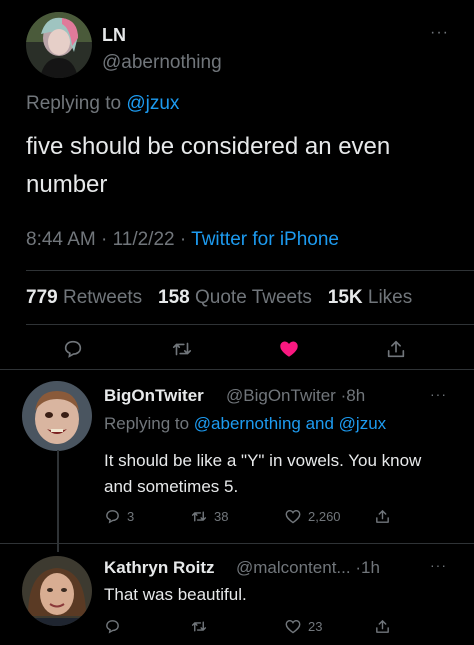 The width and height of the screenshot is (474, 645). Describe the element at coordinates (175, 594) in the screenshot. I see `reply-text: That was beautiful.` at that location.